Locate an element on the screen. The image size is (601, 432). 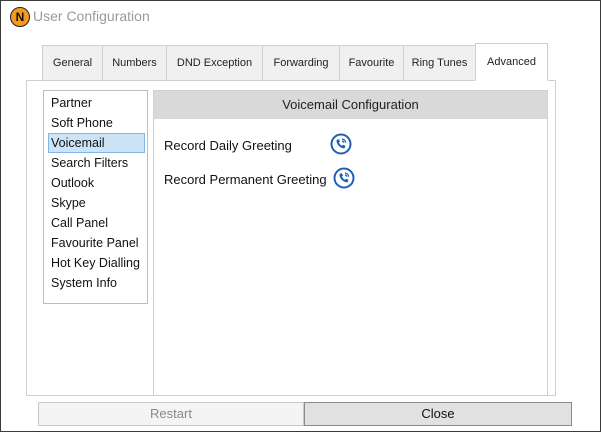
tab-forwarding: Forwarding is located at coordinates (300, 63).